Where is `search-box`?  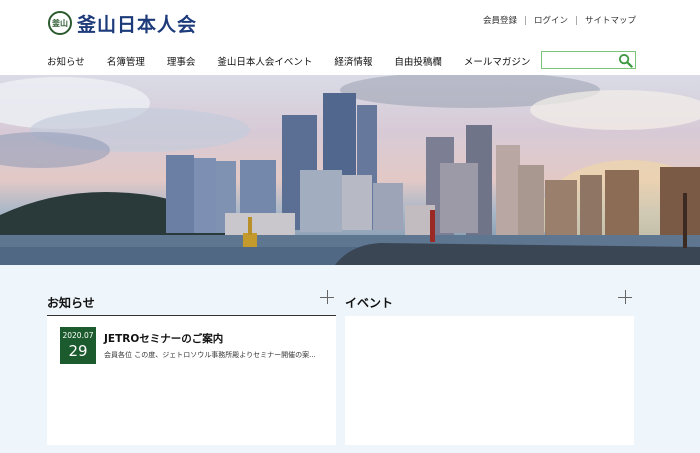 search-box is located at coordinates (588, 62).